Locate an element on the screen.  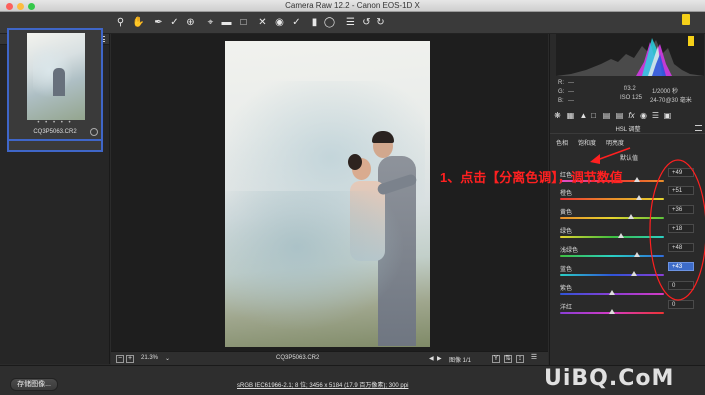
histogram is located at coordinates (630, 55).